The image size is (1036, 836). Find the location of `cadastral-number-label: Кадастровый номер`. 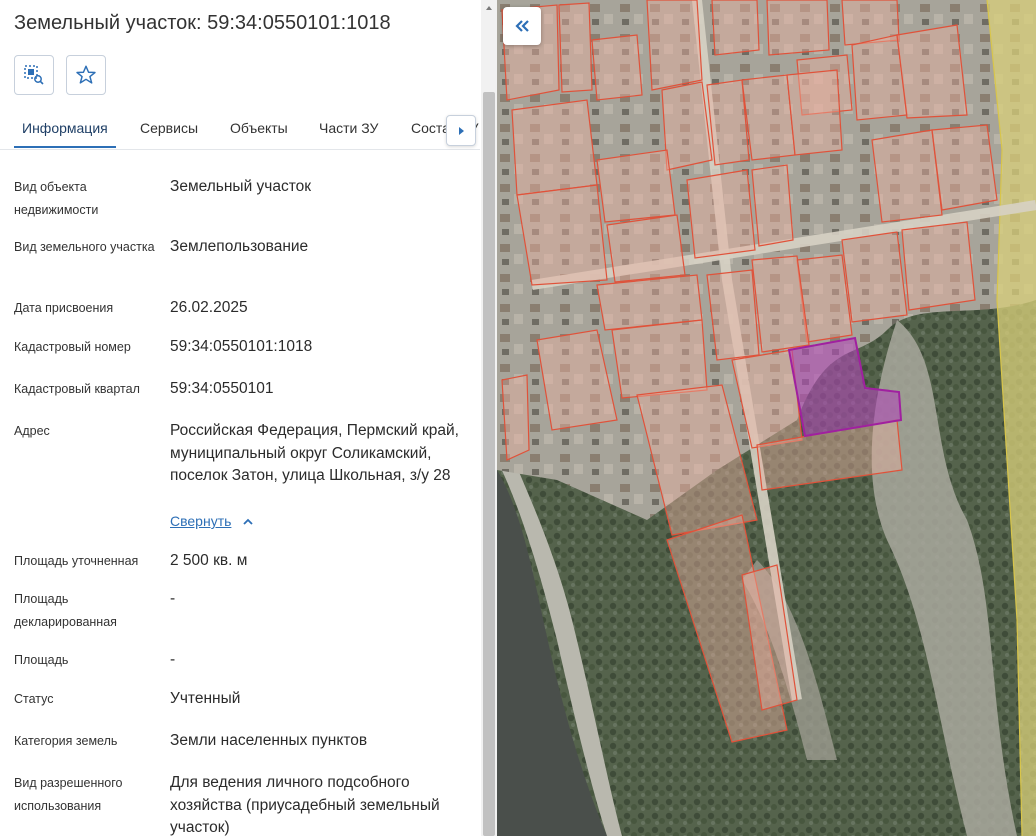

cadastral-number-label: Кадастровый номер is located at coordinates (72, 347).